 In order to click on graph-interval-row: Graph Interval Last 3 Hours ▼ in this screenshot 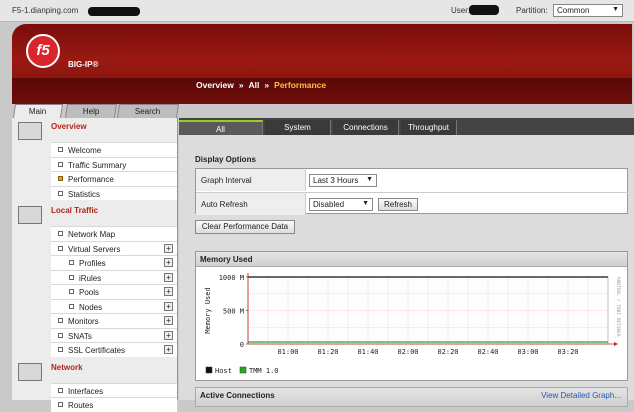, I will do `click(412, 180)`.